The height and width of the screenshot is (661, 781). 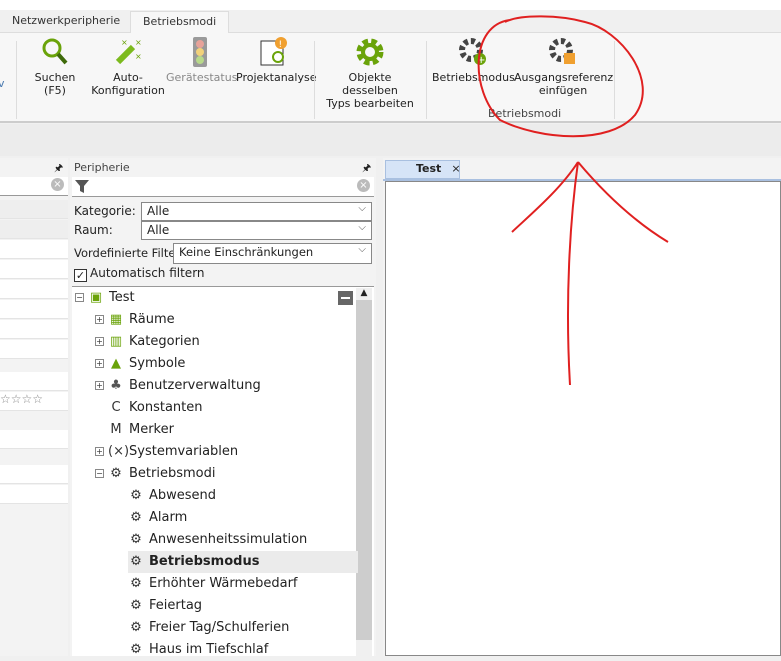 I want to click on red-annotation, so click(x=573, y=200).